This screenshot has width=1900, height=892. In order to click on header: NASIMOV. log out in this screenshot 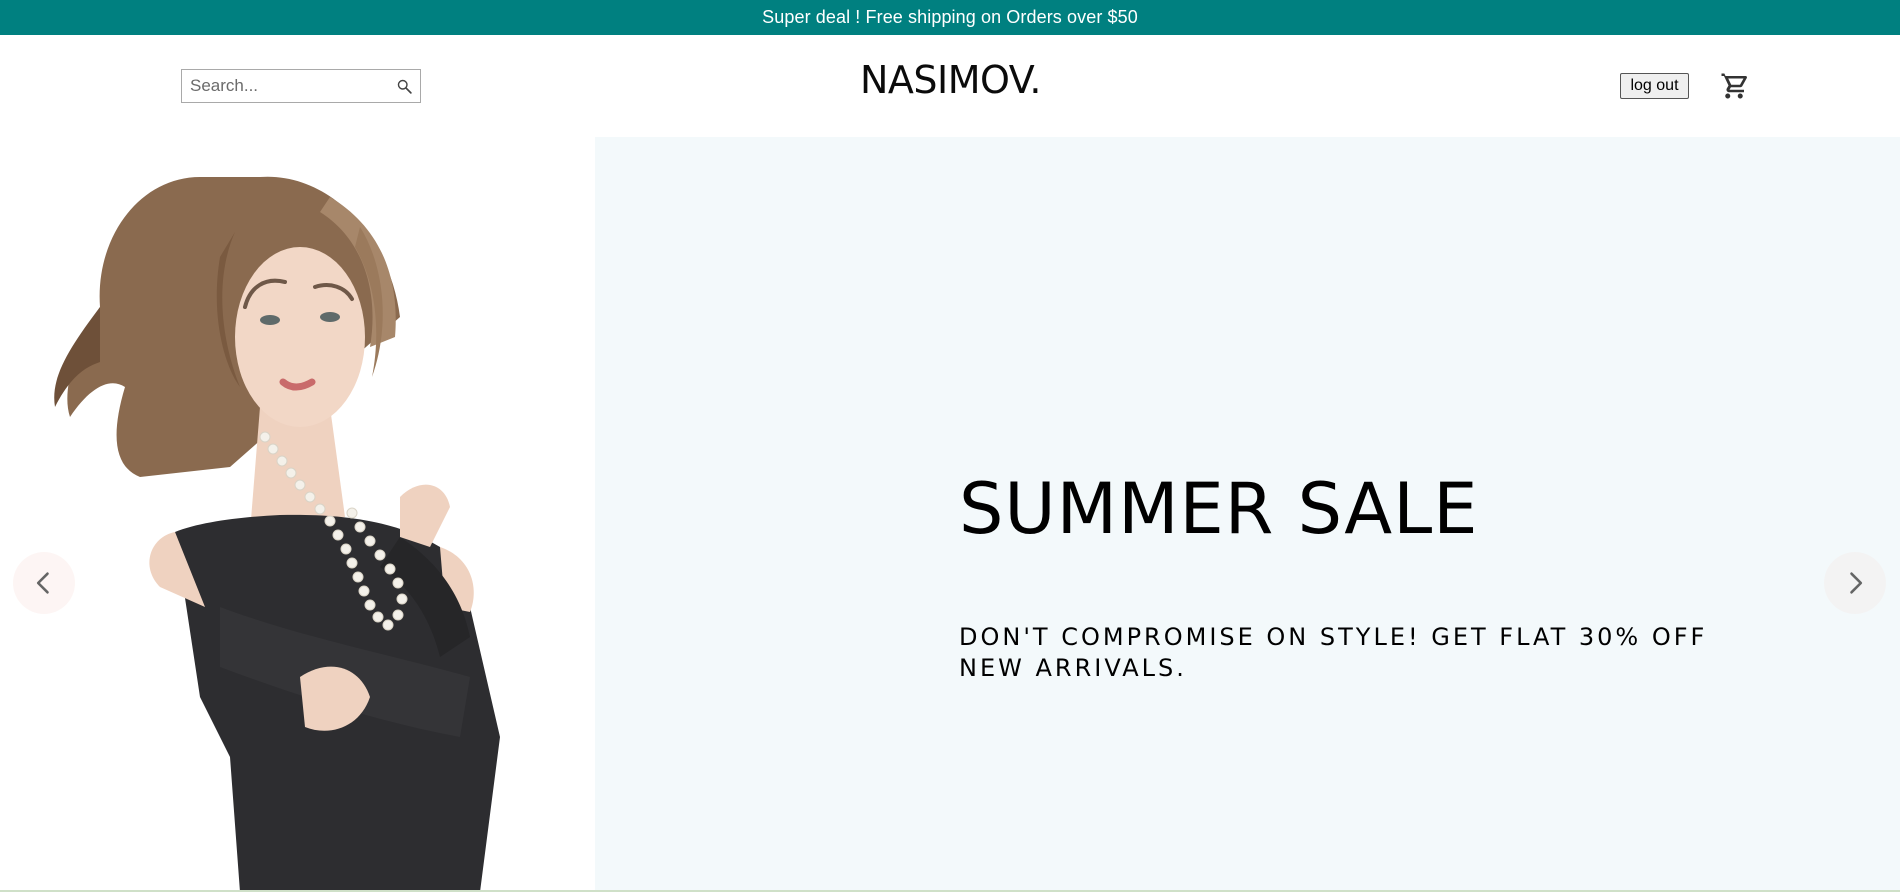, I will do `click(950, 86)`.